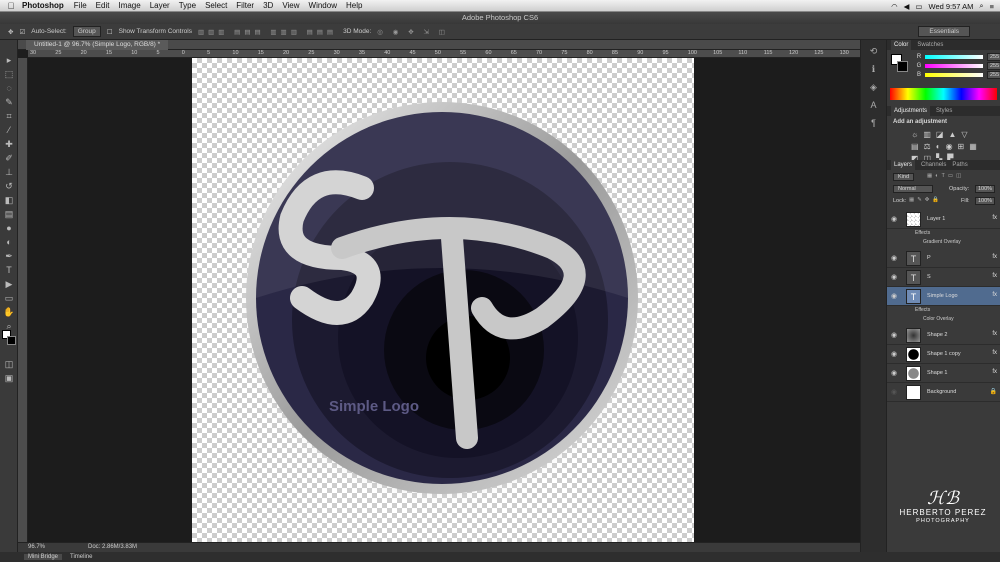 Image resolution: width=1000 pixels, height=562 pixels. Describe the element at coordinates (936, 219) in the screenshot. I see `layer-name: Layer 1` at that location.